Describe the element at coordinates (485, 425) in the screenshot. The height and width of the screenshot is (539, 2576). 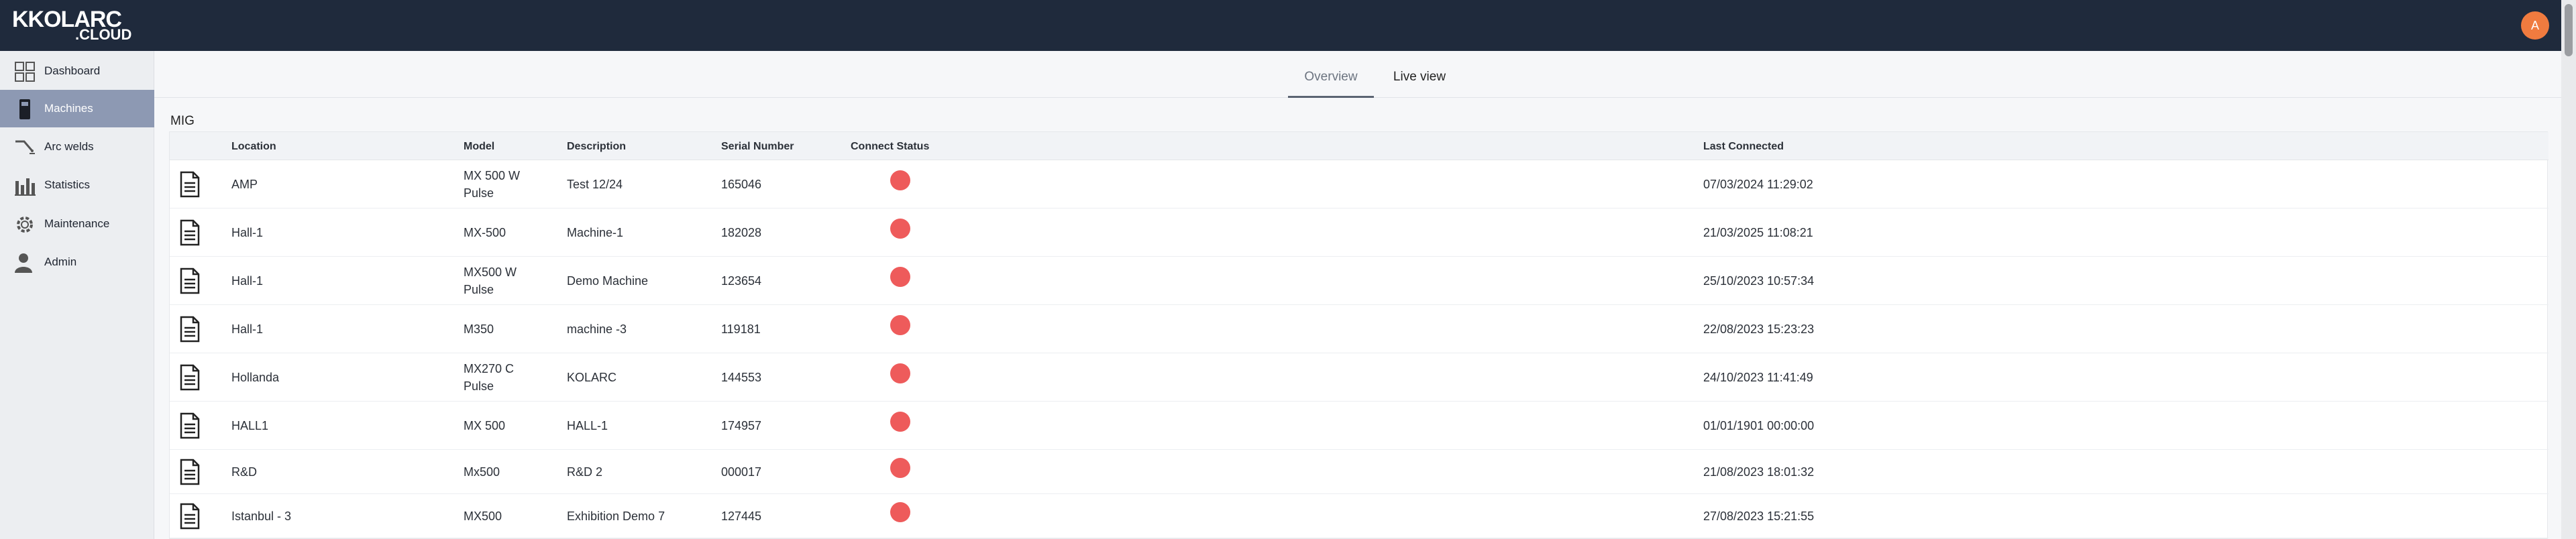
I see `cell-model: MX 500` at that location.